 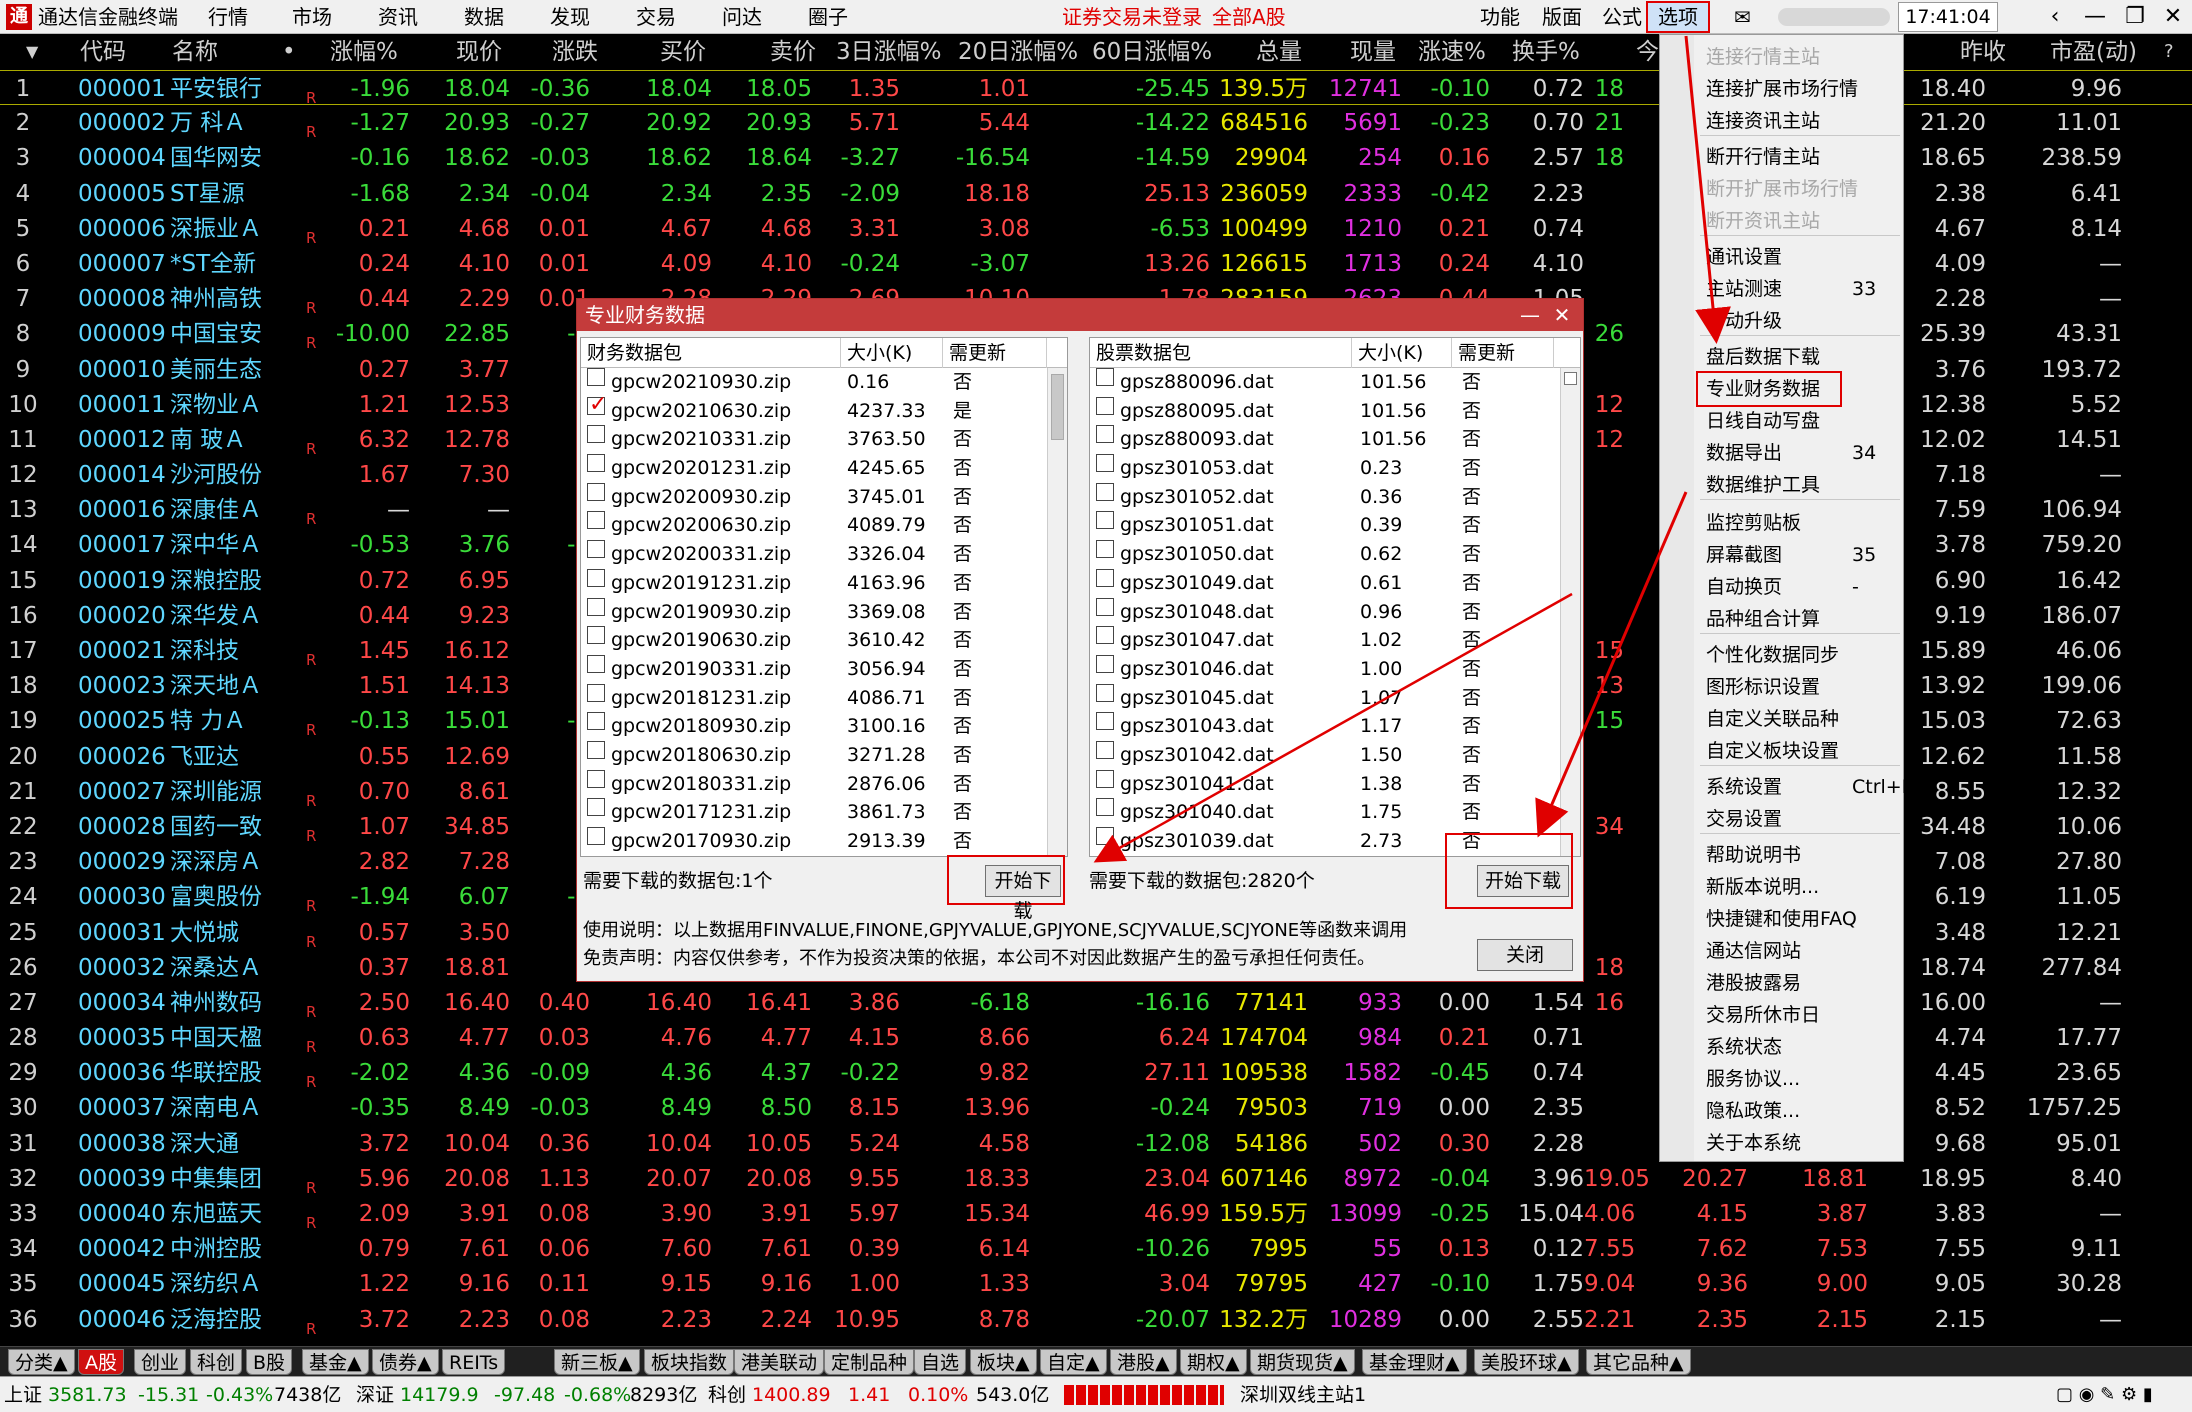 I want to click on menu-shuju: 数据, so click(x=484, y=17).